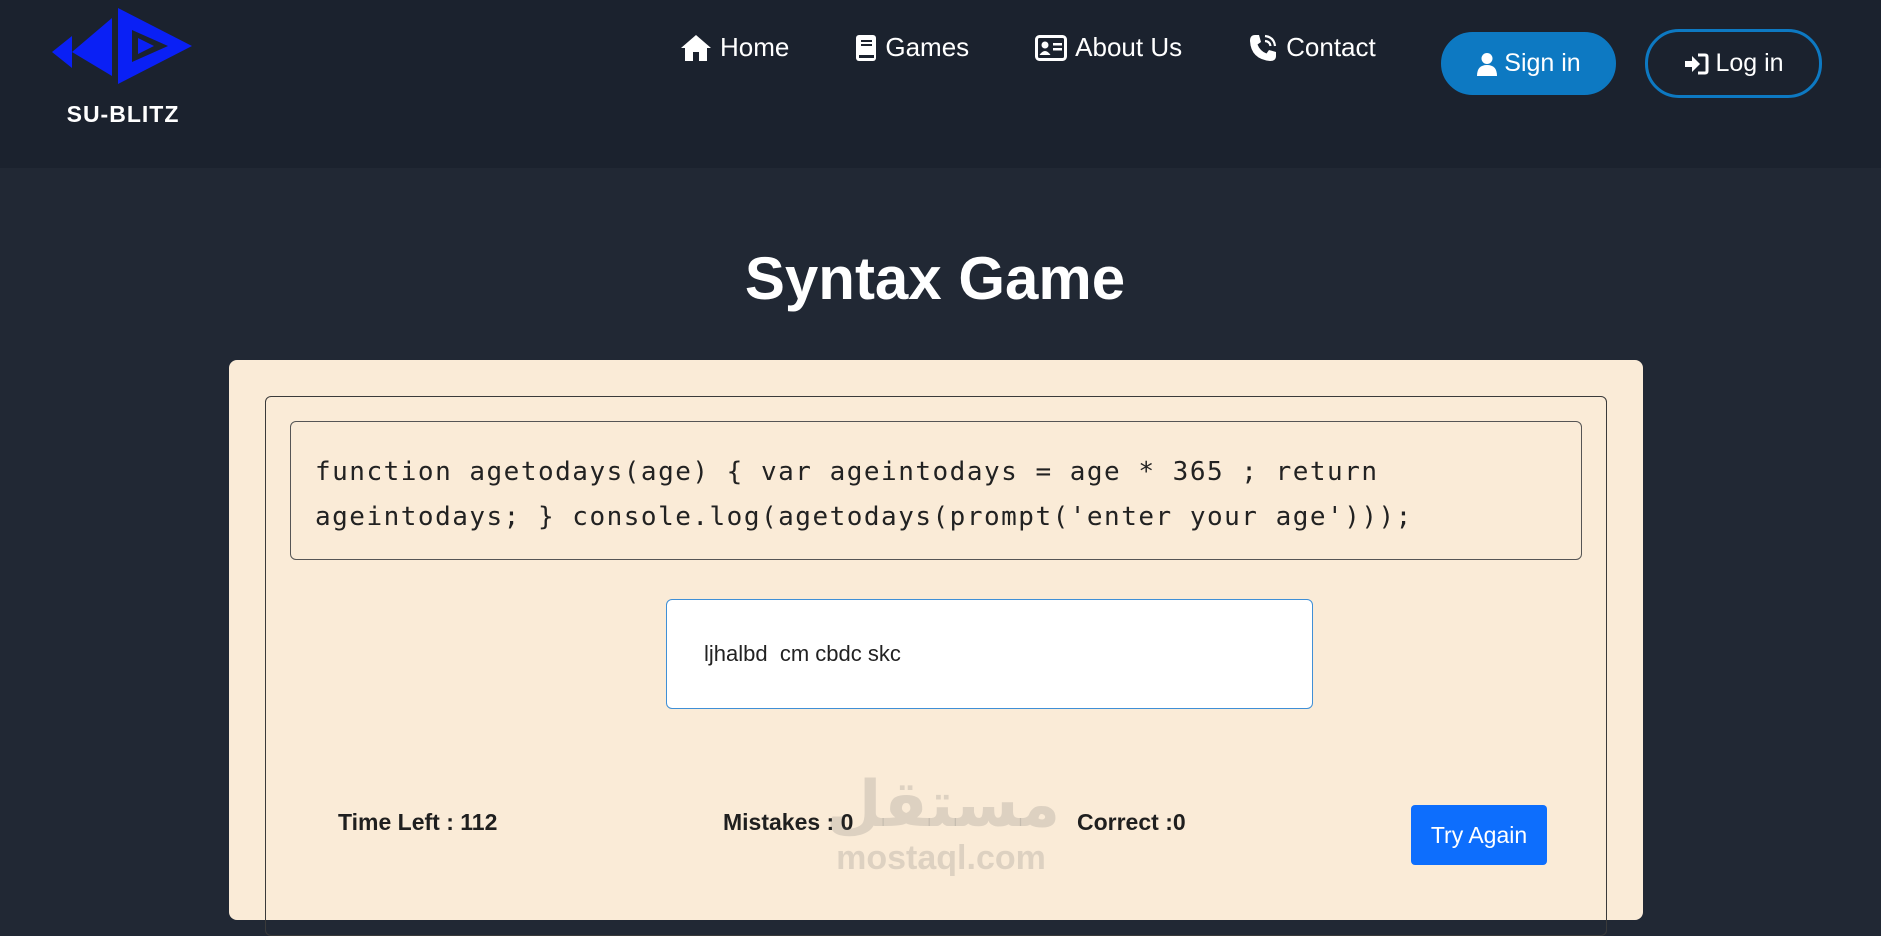 Image resolution: width=1881 pixels, height=936 pixels. I want to click on correct-value: 0, so click(1179, 822).